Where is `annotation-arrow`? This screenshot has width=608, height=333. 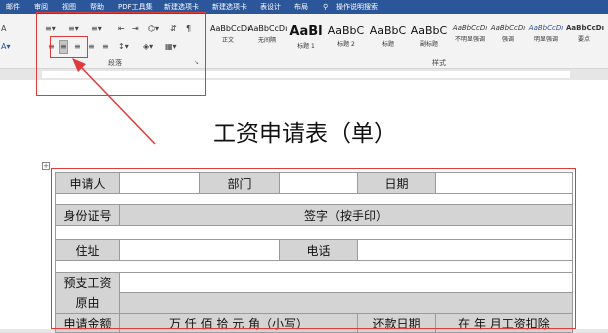
annotation-arrow is located at coordinates (114, 101).